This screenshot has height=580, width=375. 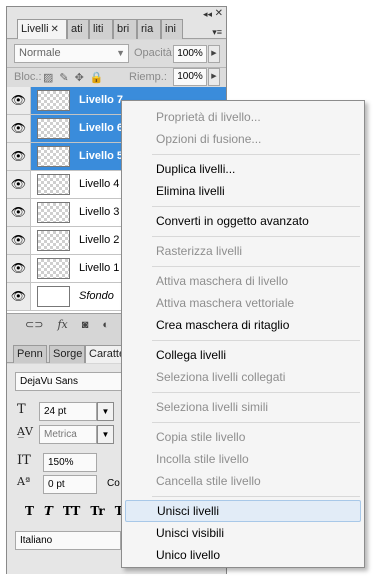 What do you see at coordinates (73, 77) in the screenshot?
I see `lock-icons: ▨ ✎ ✥ 🔒` at bounding box center [73, 77].